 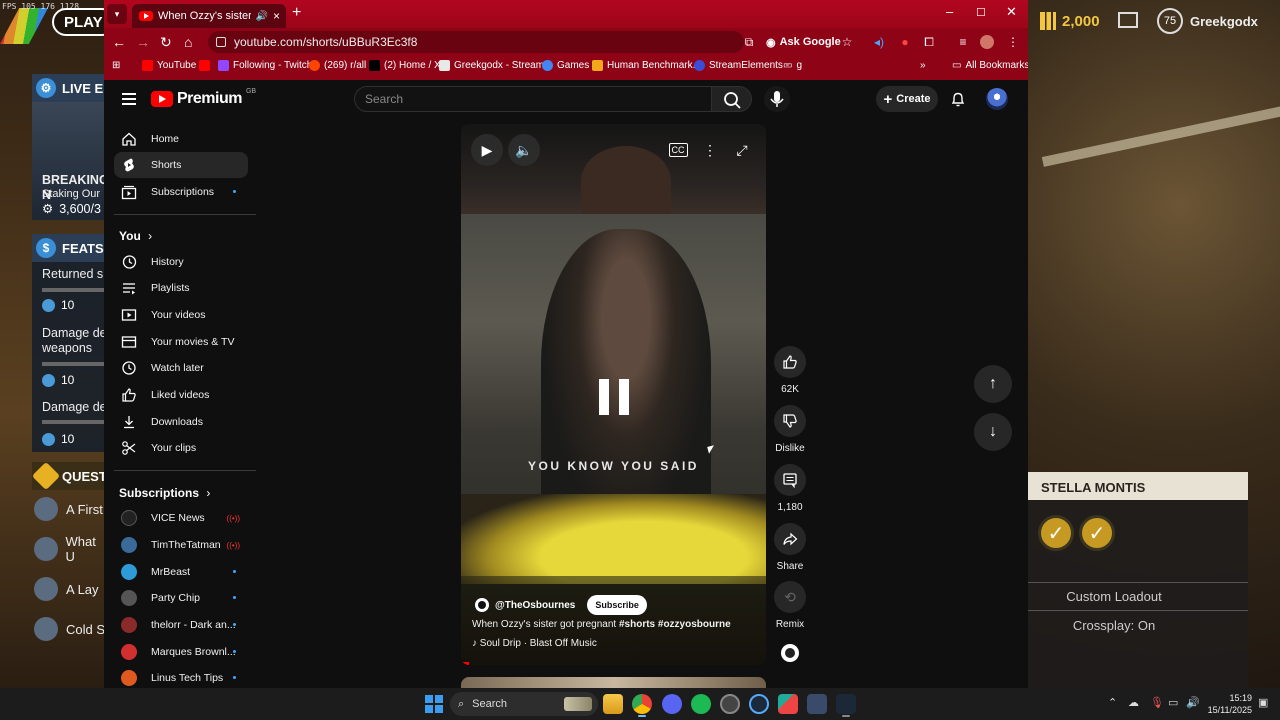 What do you see at coordinates (181, 192) in the screenshot?
I see `sidebar-item-subscriptions: Subscriptions` at bounding box center [181, 192].